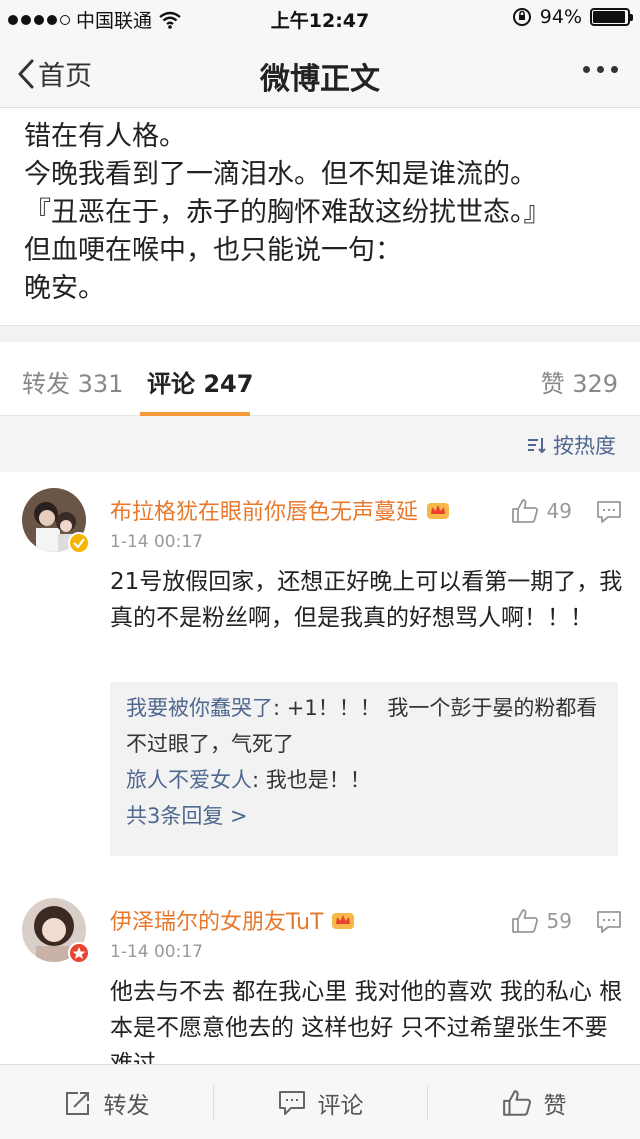 The width and height of the screenshot is (640, 1139). I want to click on reply-text: : 我也是！！, so click(311, 780).